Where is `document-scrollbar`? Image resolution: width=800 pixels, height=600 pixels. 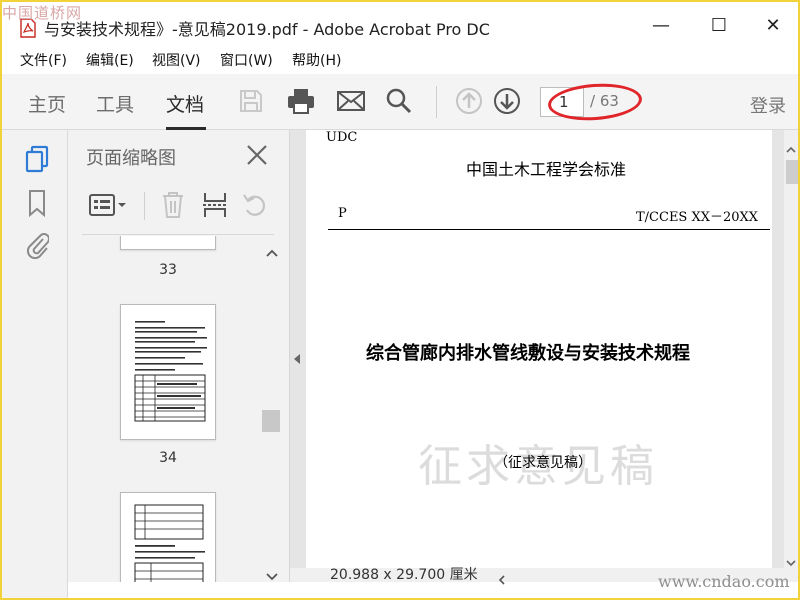 document-scrollbar is located at coordinates (791, 349).